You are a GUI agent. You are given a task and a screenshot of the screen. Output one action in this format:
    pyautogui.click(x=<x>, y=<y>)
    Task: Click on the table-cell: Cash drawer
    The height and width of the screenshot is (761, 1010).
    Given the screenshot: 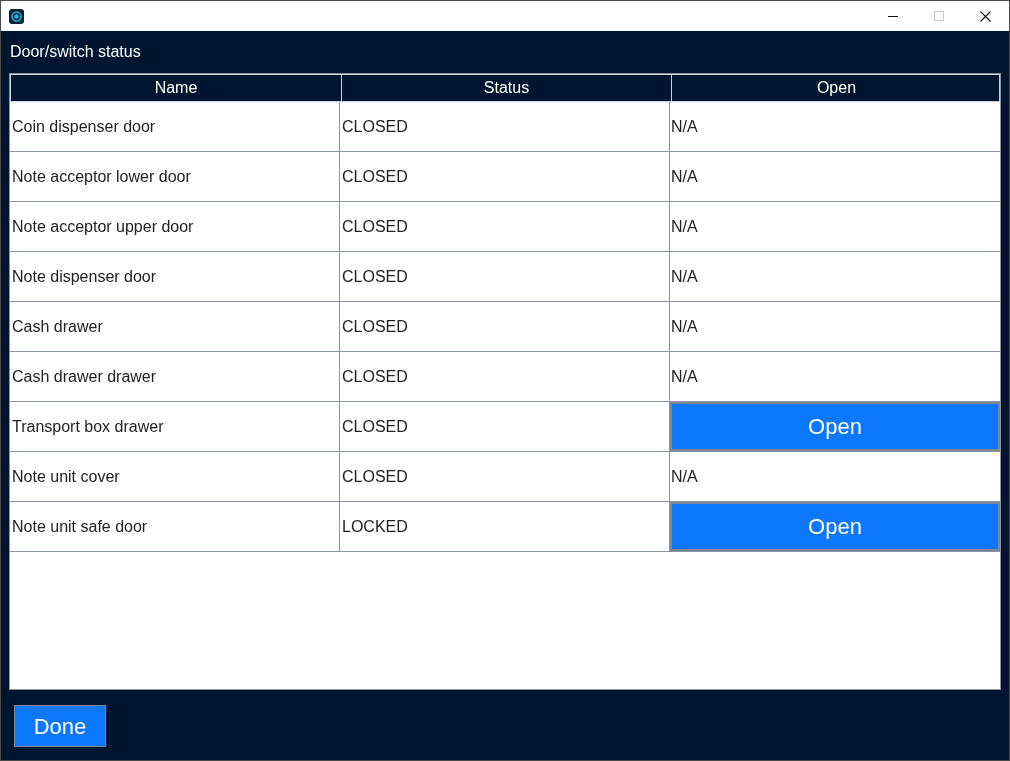 What is the action you would take?
    pyautogui.click(x=175, y=326)
    